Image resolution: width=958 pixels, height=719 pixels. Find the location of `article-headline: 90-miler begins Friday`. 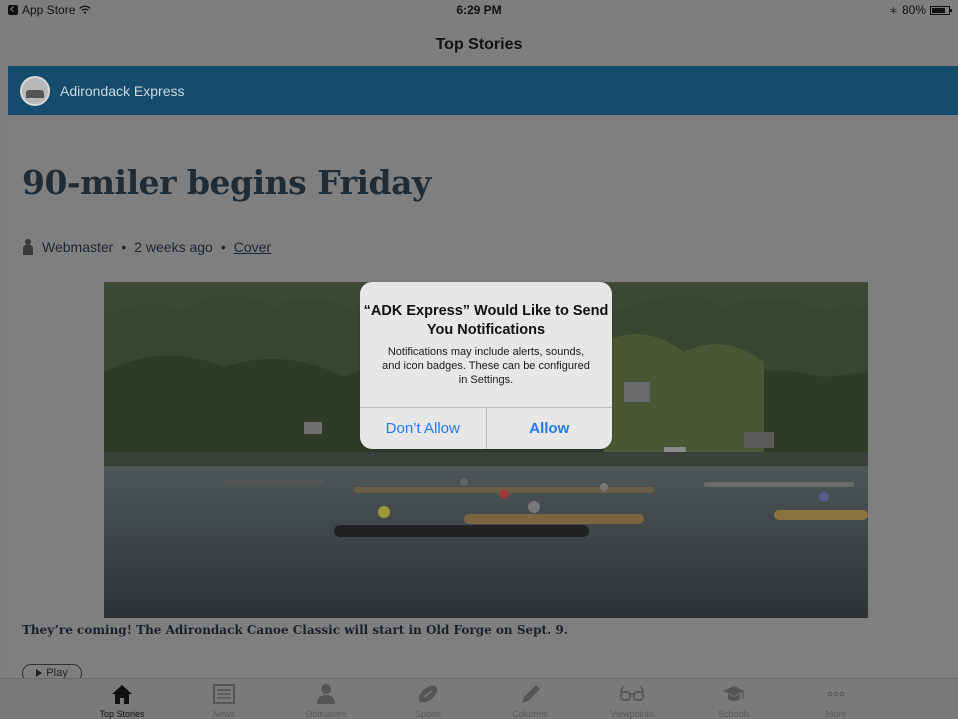

article-headline: 90-miler begins Friday is located at coordinates (226, 182).